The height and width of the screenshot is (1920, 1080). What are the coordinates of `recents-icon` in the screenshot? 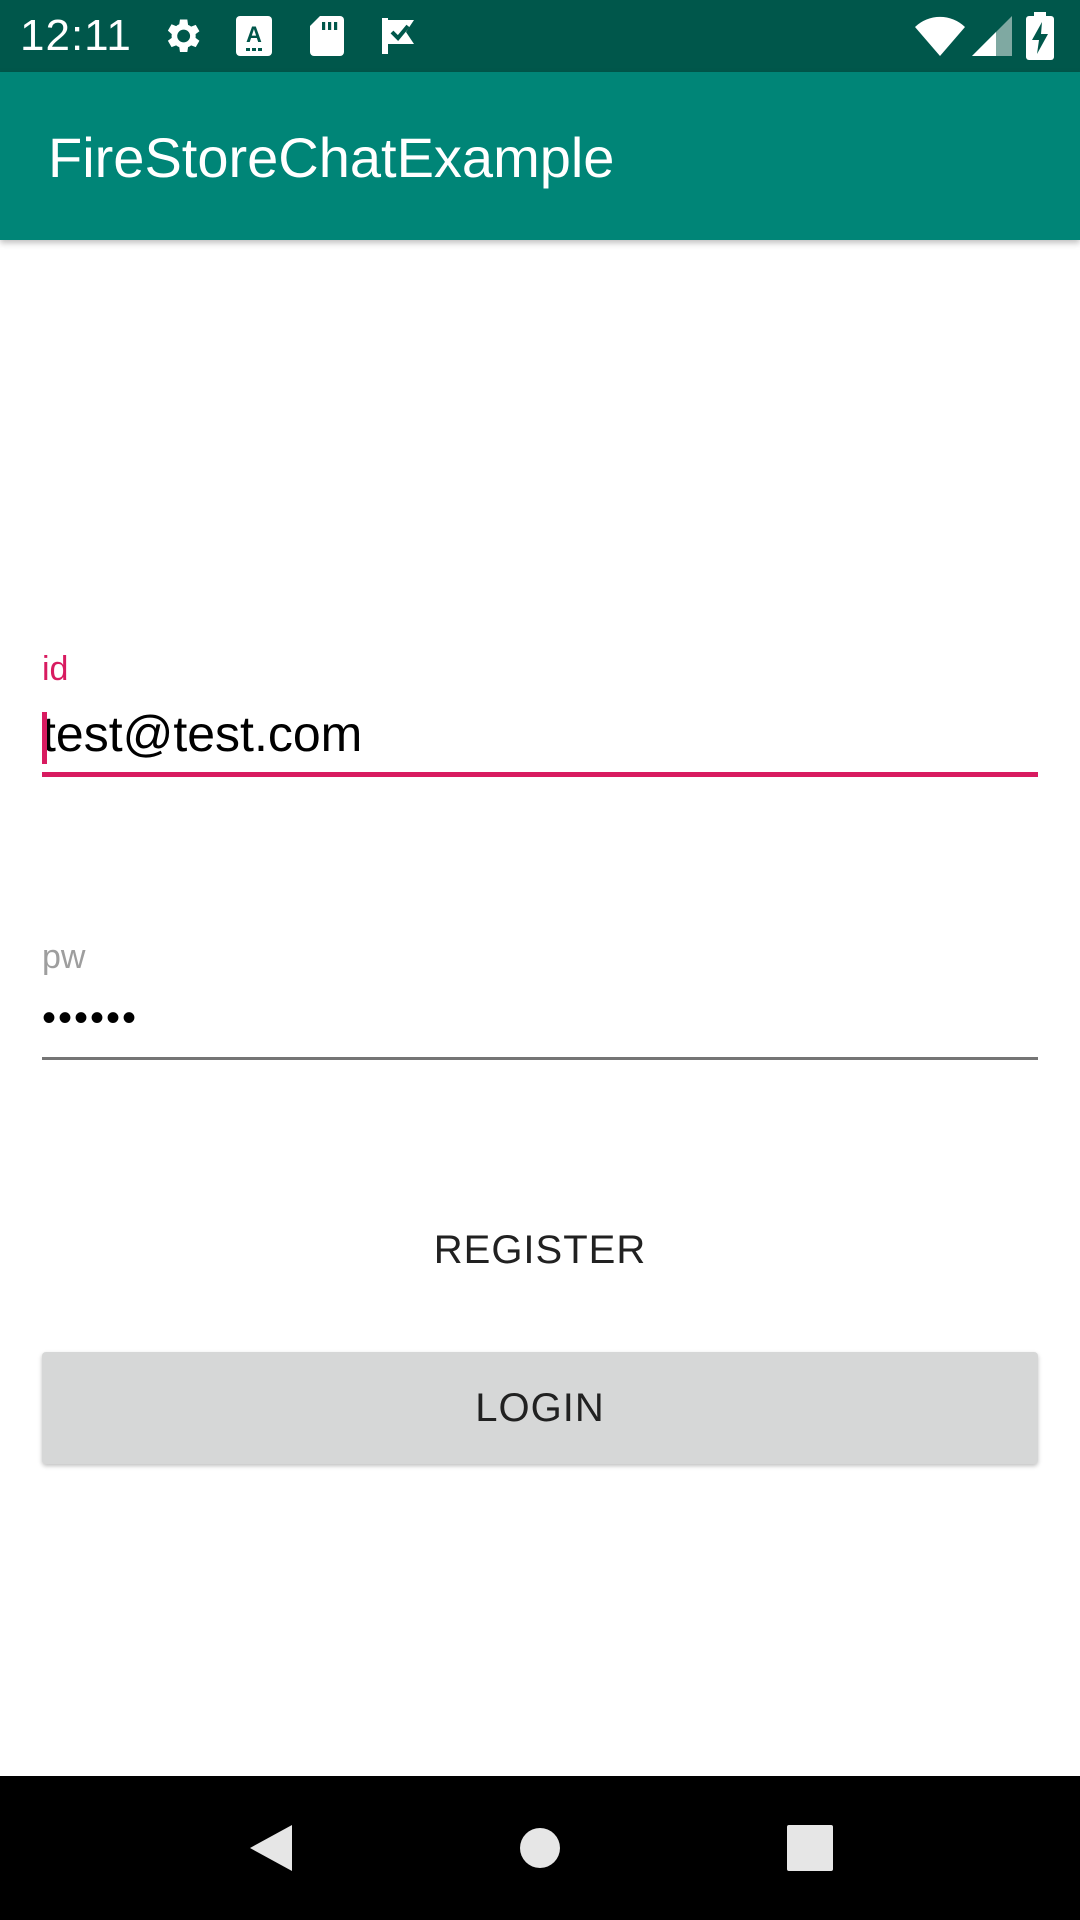 It's located at (810, 1848).